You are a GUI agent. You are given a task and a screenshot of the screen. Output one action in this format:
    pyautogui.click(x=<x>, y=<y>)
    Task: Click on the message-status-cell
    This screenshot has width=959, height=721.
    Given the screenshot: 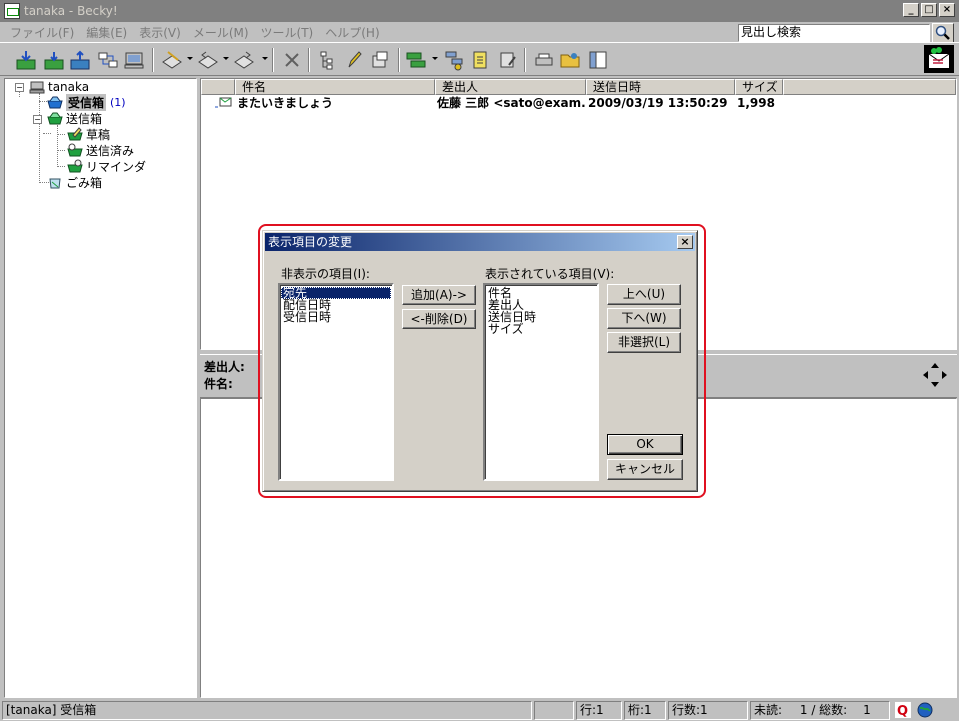 What is the action you would take?
    pyautogui.click(x=218, y=103)
    